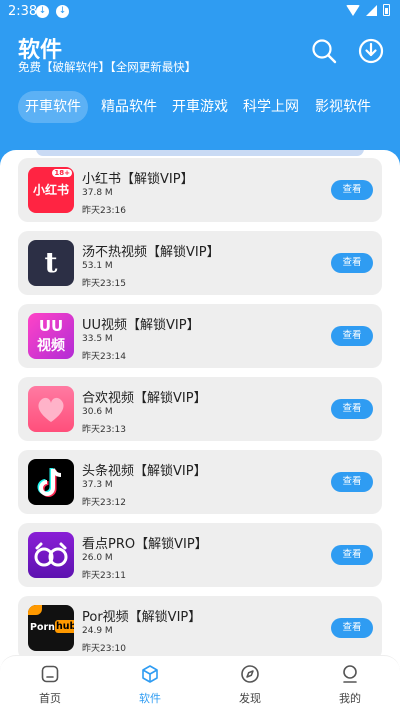 Image resolution: width=400 pixels, height=711 pixels. I want to click on icon-label: 小红书, so click(50, 190).